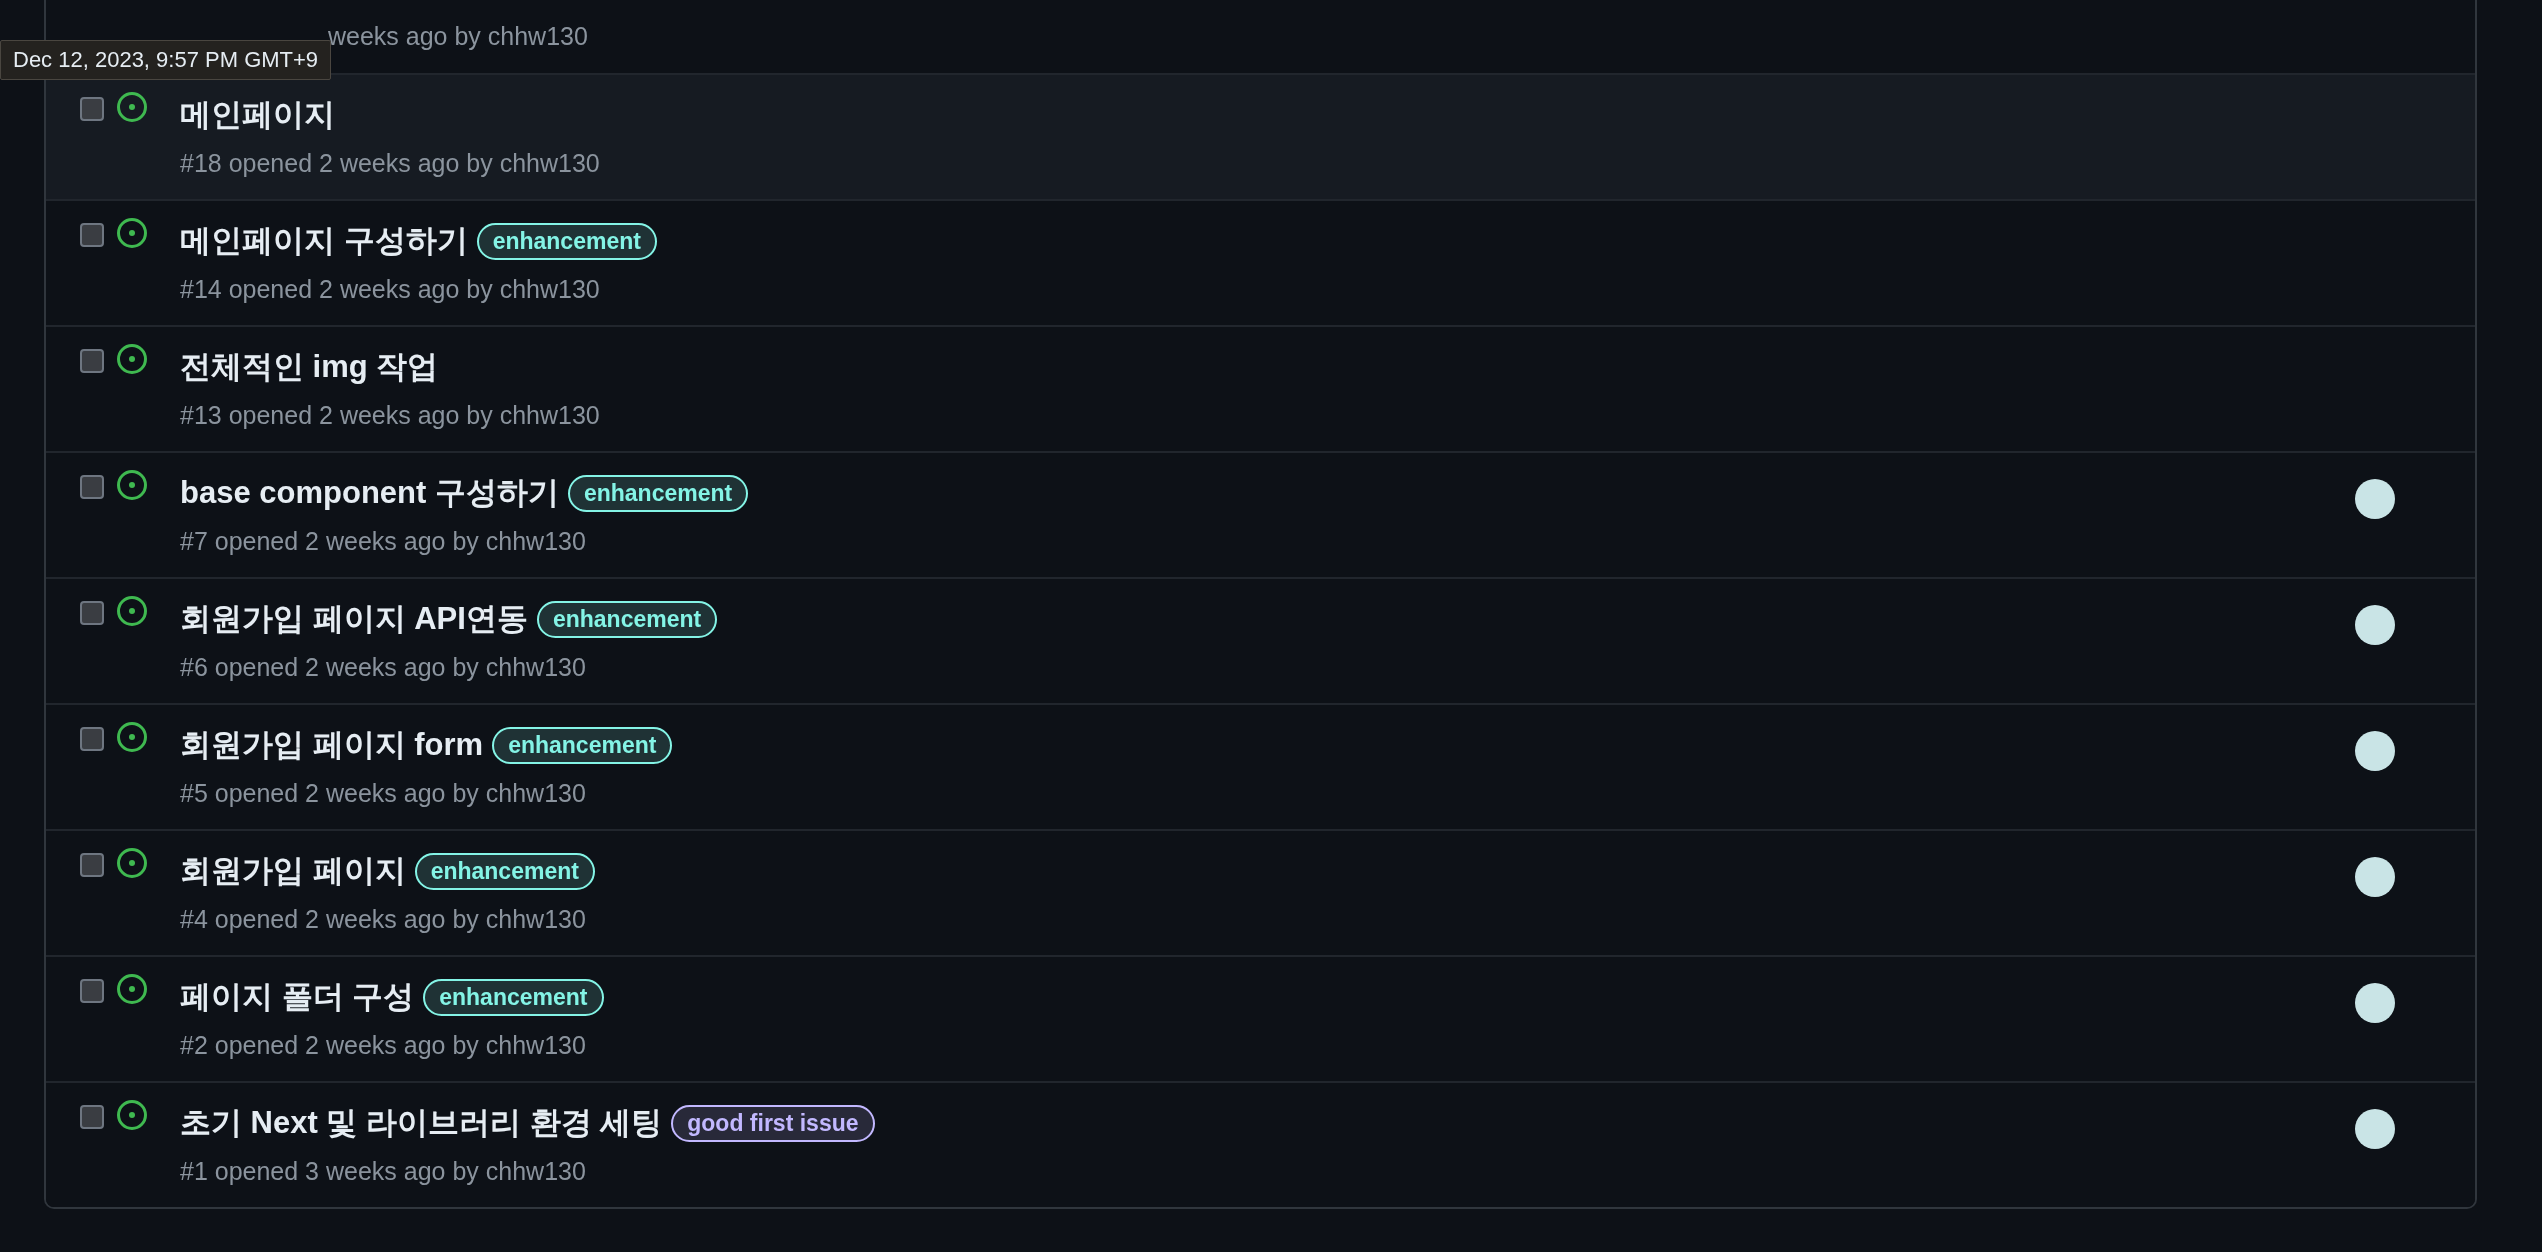 The height and width of the screenshot is (1252, 2542). What do you see at coordinates (293, 871) in the screenshot?
I see `issue-title: 회원가입 페이지` at bounding box center [293, 871].